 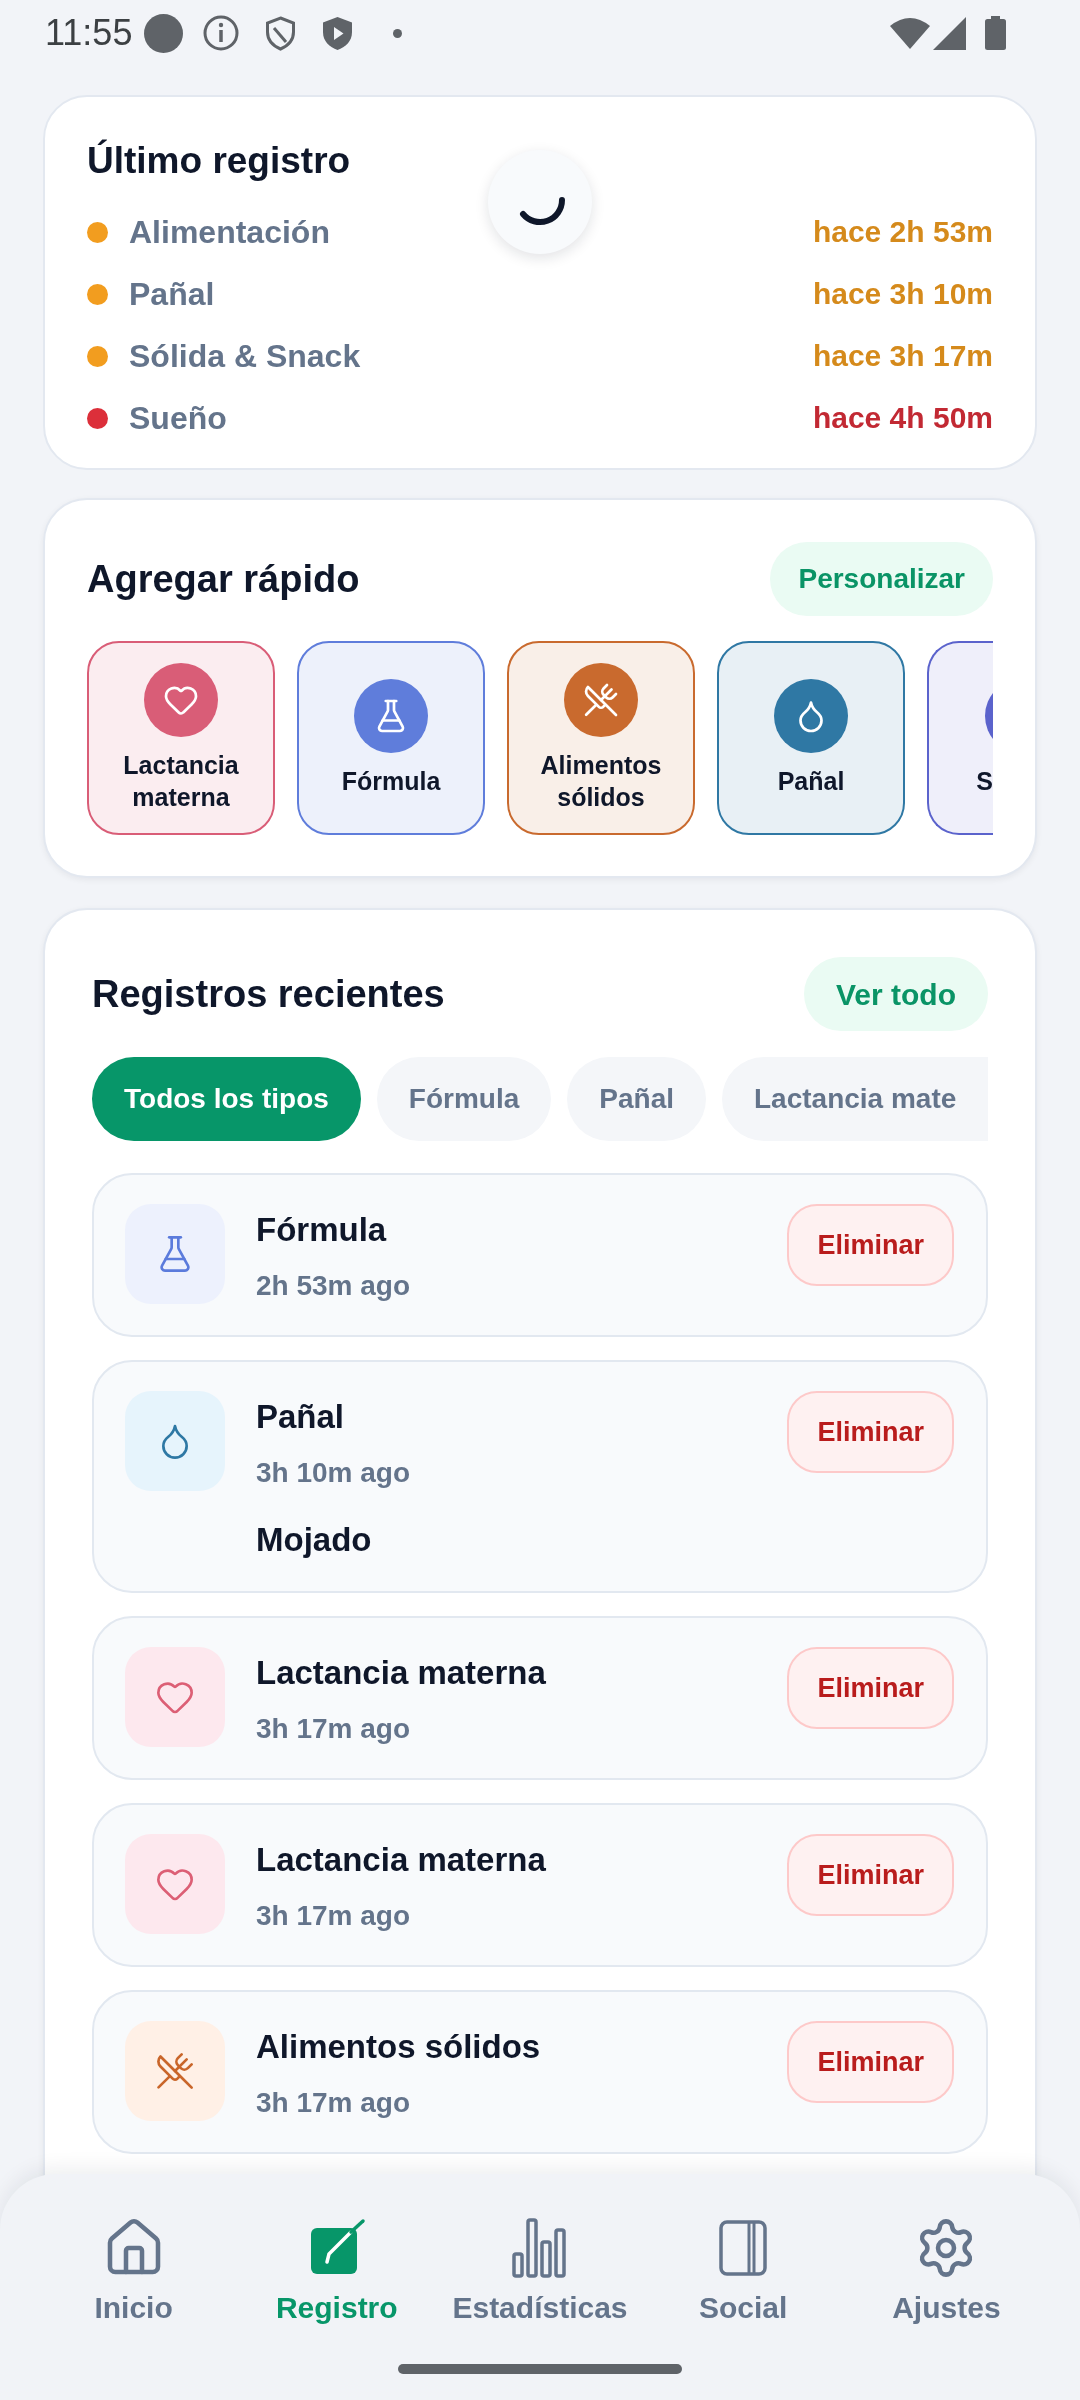 I want to click on droplet-icon, so click(x=175, y=1441).